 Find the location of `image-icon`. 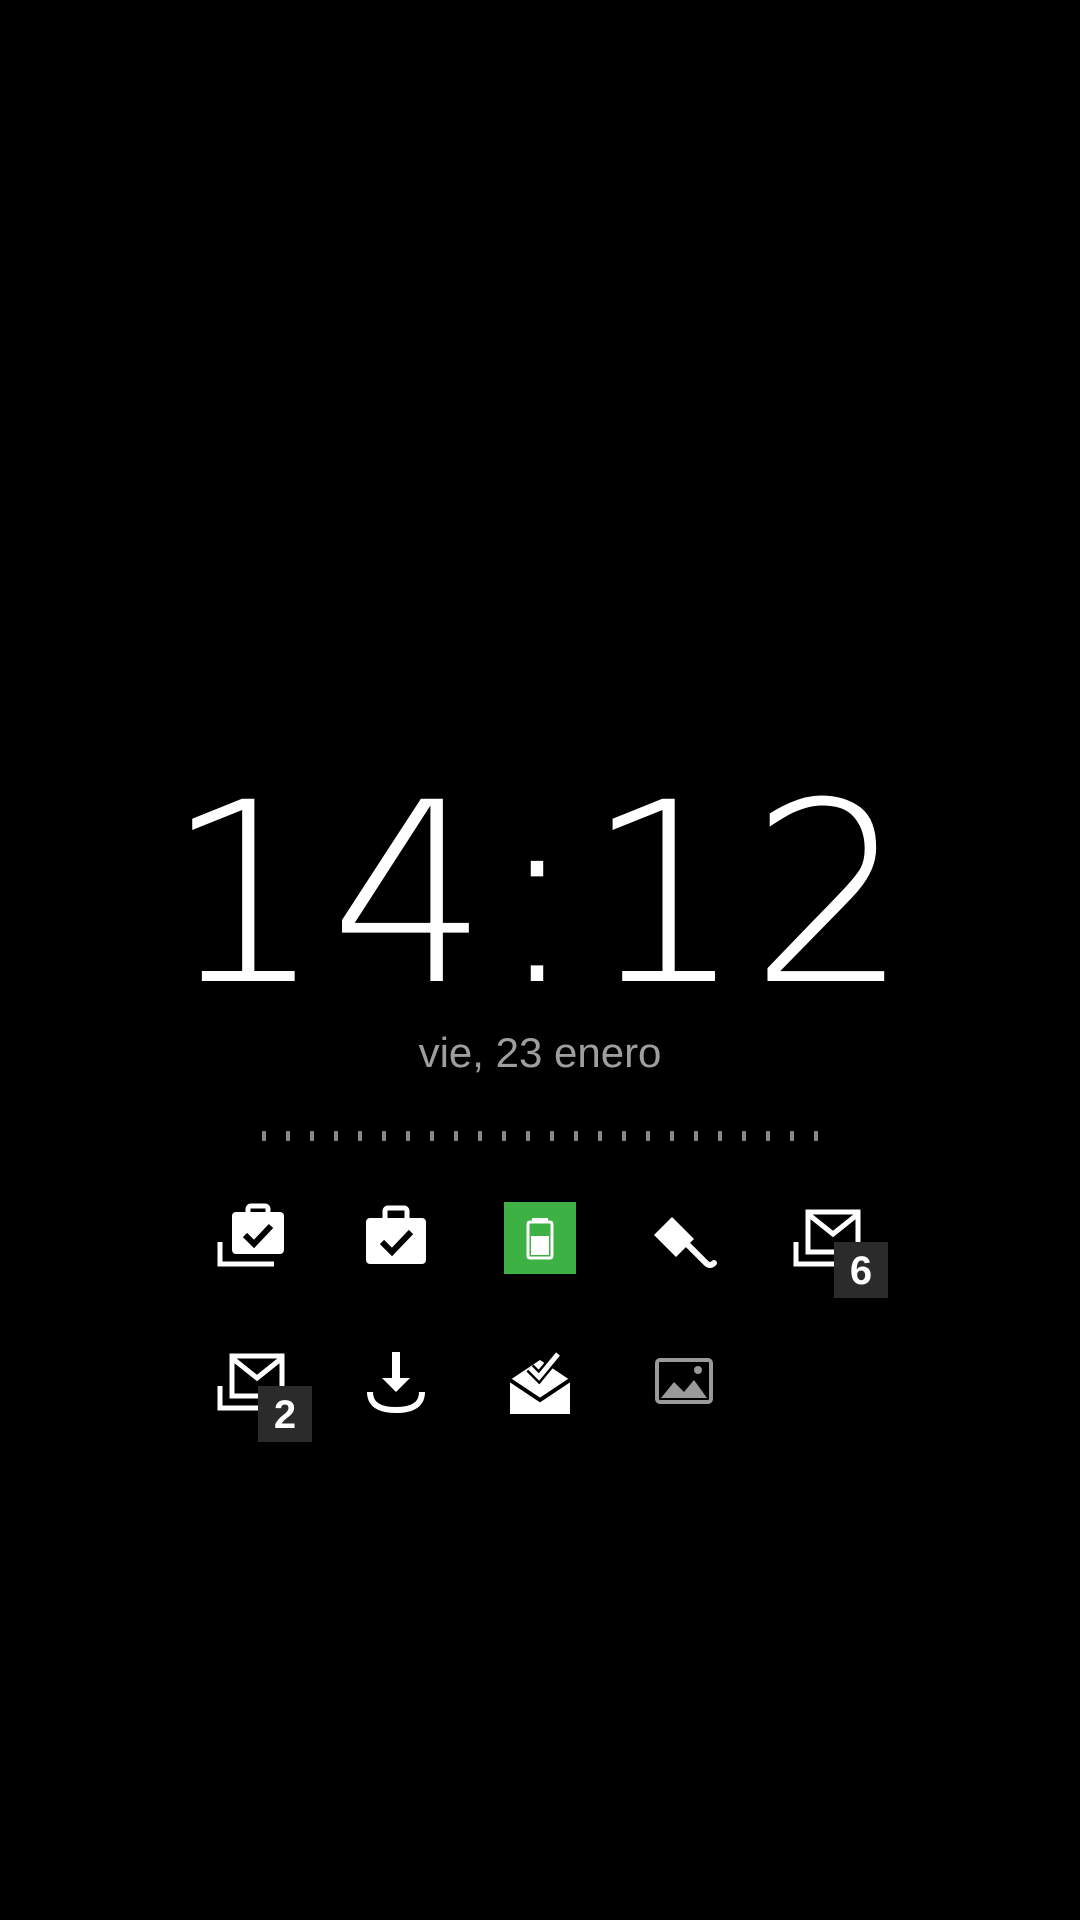

image-icon is located at coordinates (684, 1381).